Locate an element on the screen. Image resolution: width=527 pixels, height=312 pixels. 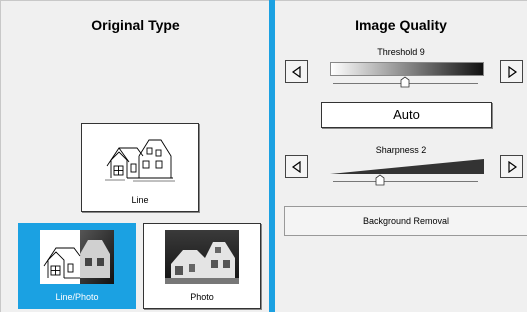
house-line-drawing-icon is located at coordinates (140, 160).